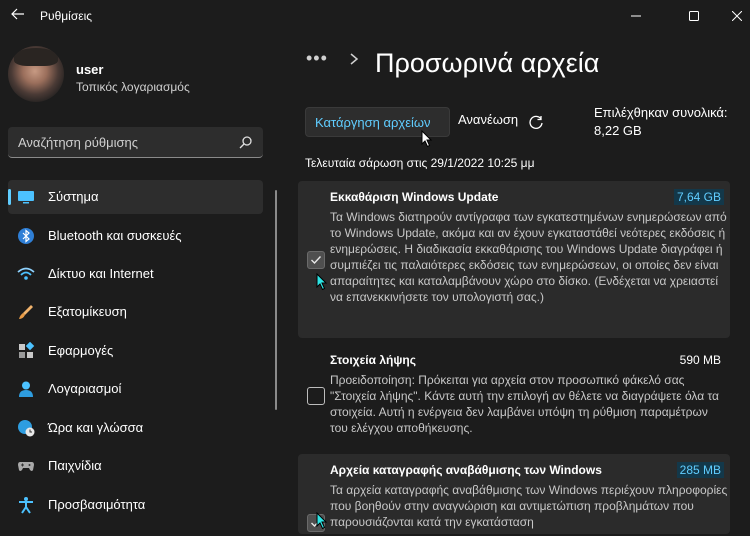  Describe the element at coordinates (75, 465) in the screenshot. I see `sidebar-item-label: Παιχνίδια` at that location.